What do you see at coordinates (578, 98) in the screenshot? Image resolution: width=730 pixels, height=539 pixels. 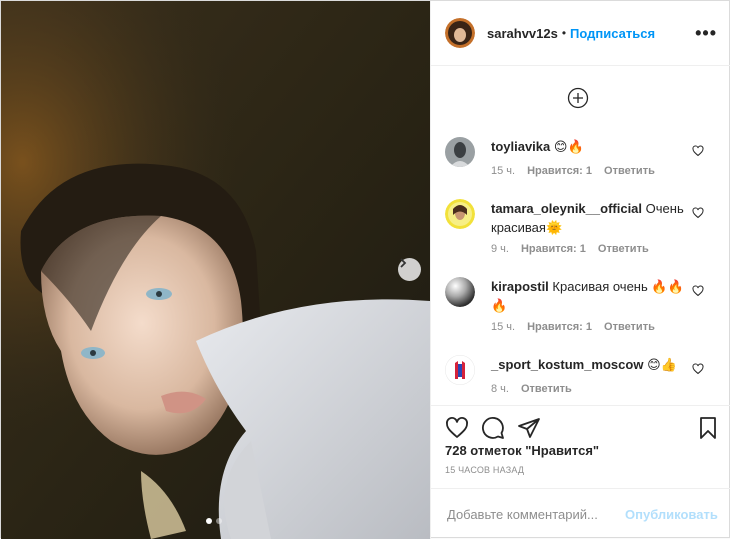 I see `plus-circle-icon` at bounding box center [578, 98].